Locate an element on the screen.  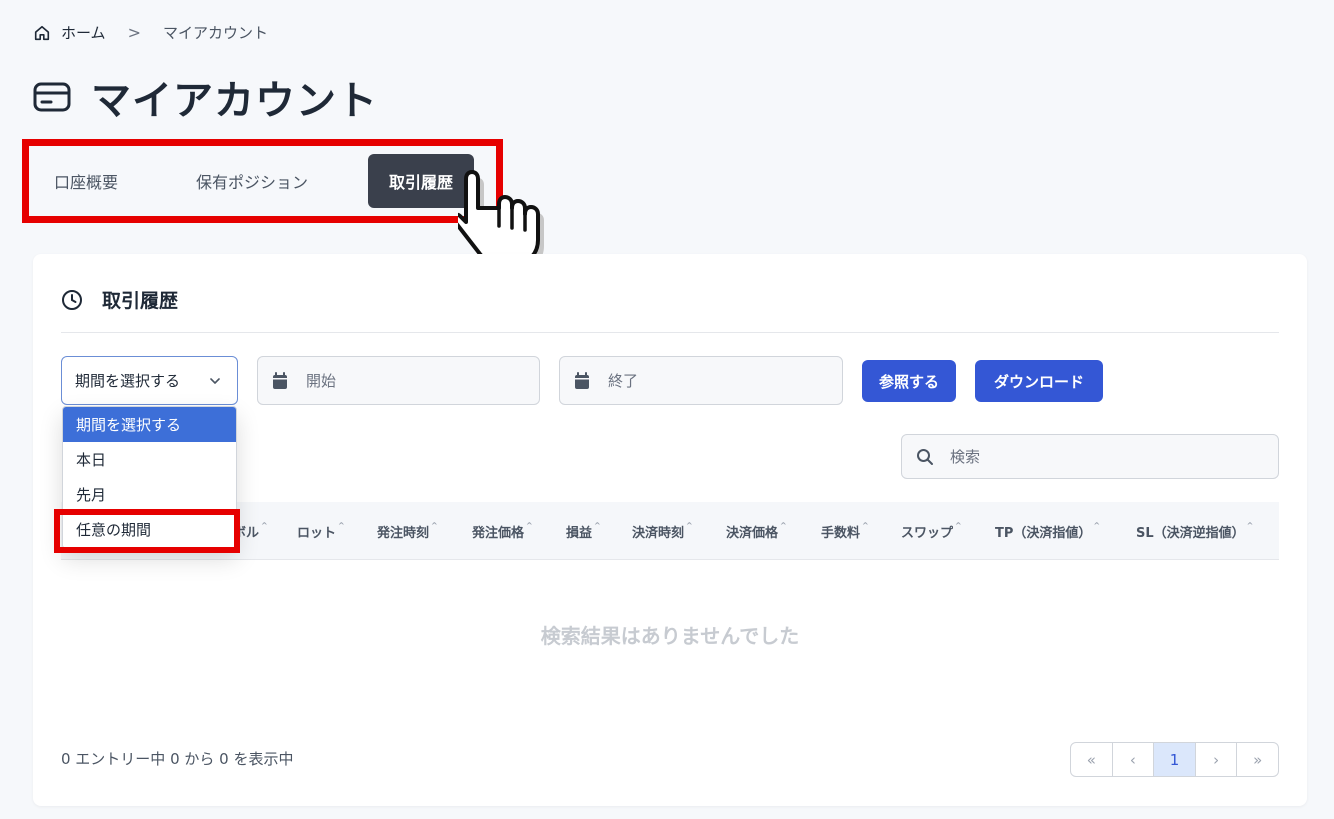
clock-icon is located at coordinates (72, 299).